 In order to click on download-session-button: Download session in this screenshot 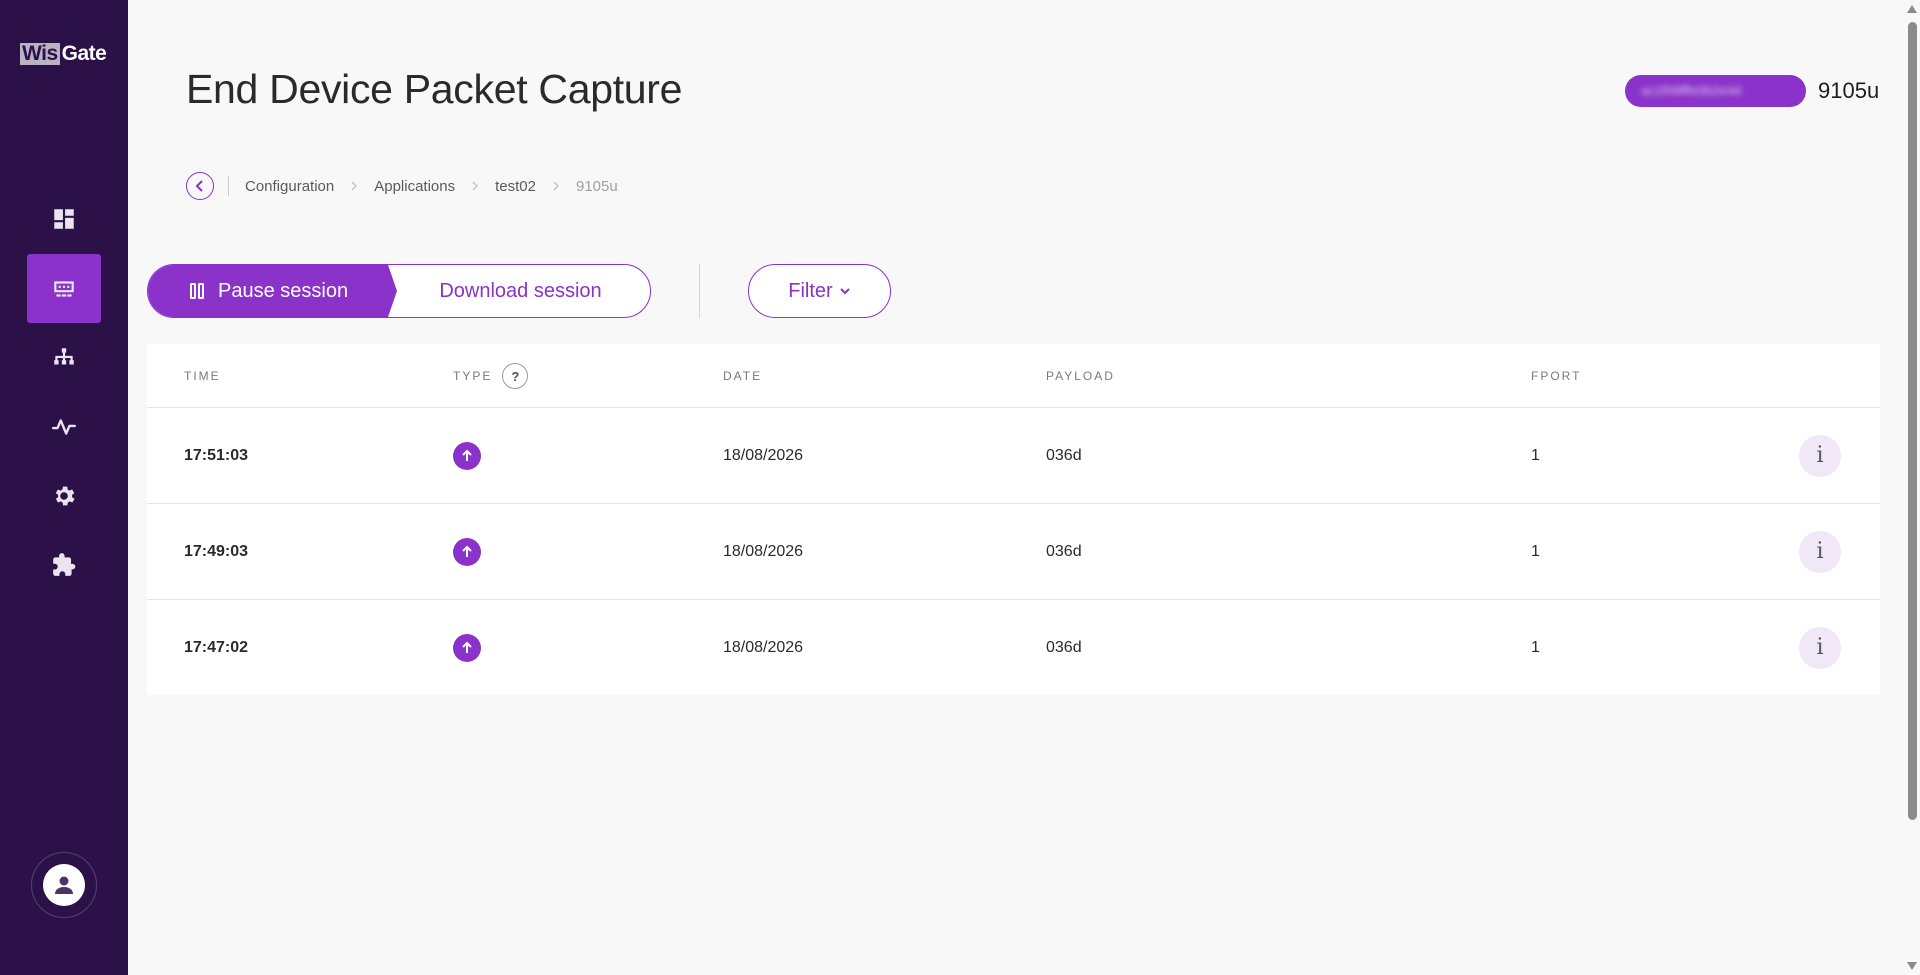, I will do `click(520, 291)`.